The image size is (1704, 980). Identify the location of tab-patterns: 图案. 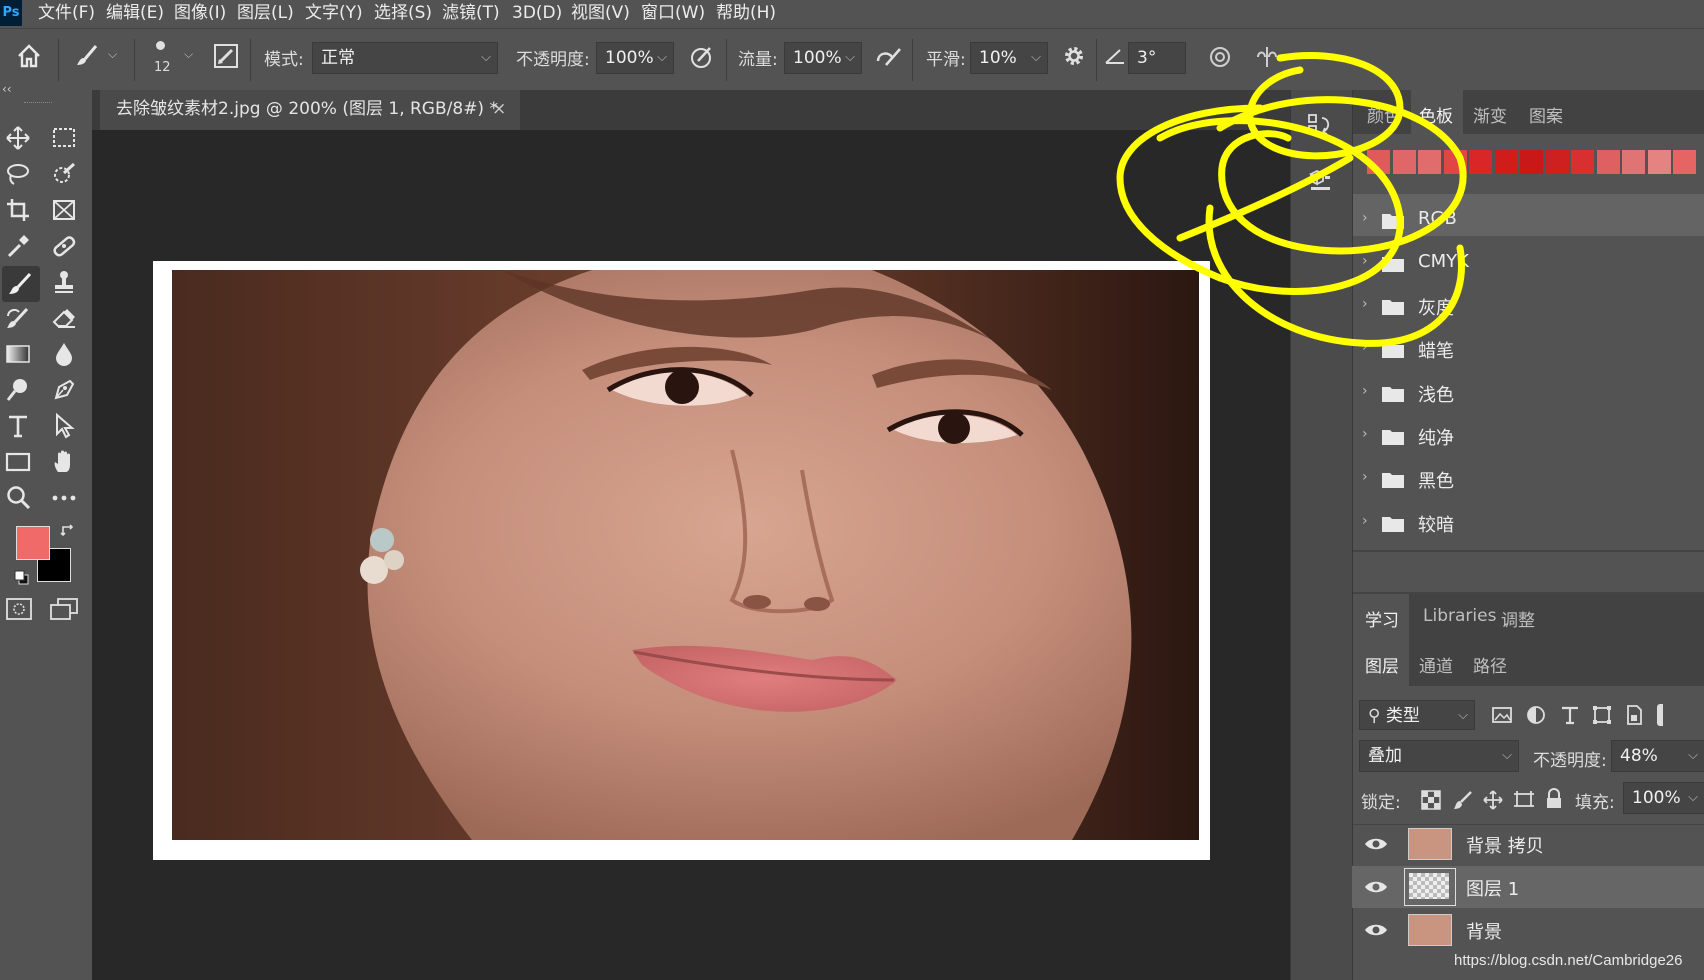
(1546, 114).